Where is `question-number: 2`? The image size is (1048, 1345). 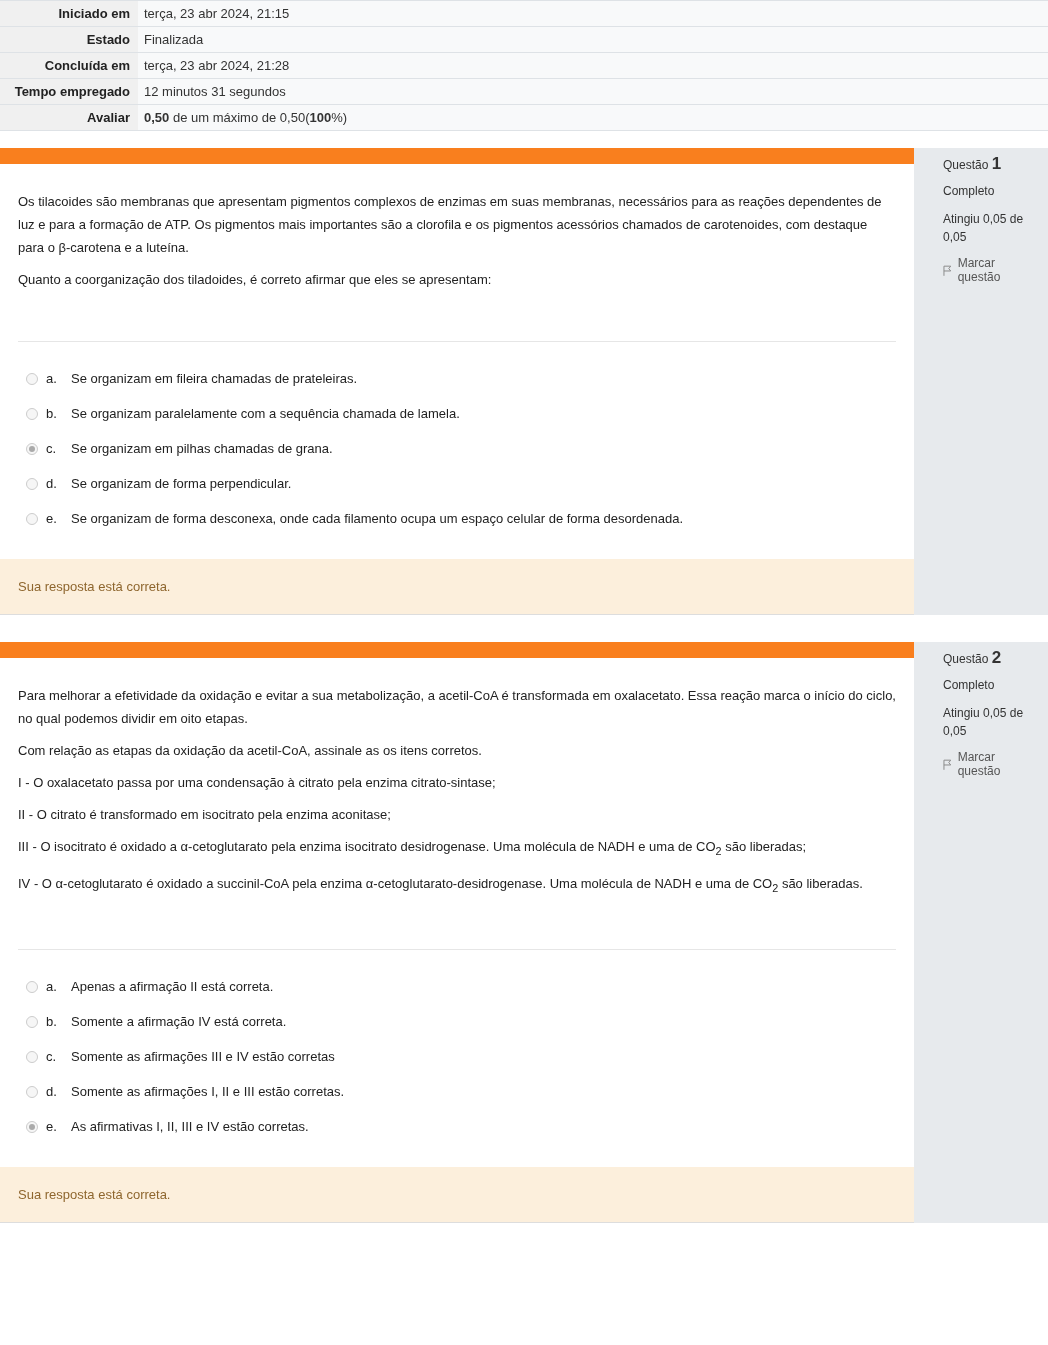 question-number: 2 is located at coordinates (996, 657).